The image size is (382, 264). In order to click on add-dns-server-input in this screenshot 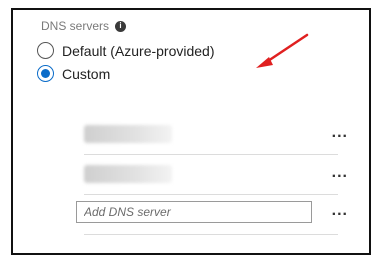, I will do `click(194, 212)`.